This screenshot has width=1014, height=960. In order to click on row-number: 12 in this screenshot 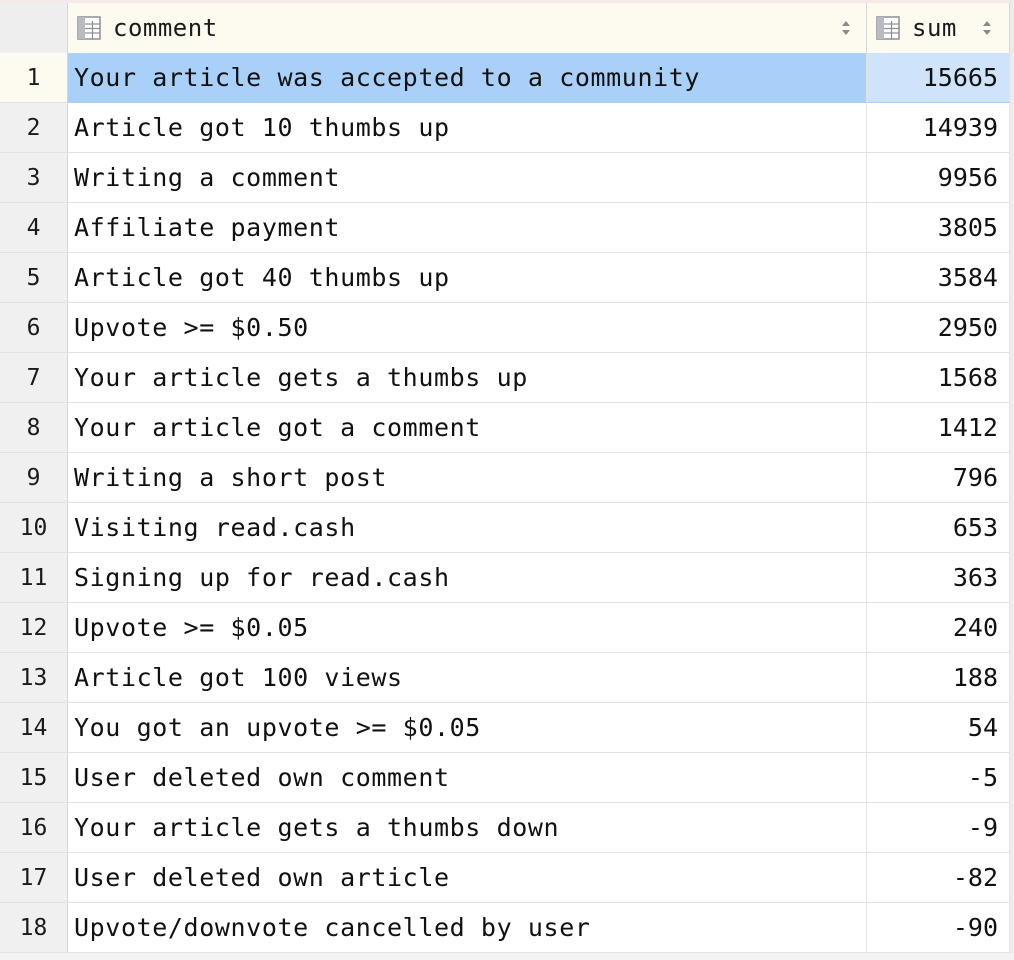, I will do `click(34, 628)`.